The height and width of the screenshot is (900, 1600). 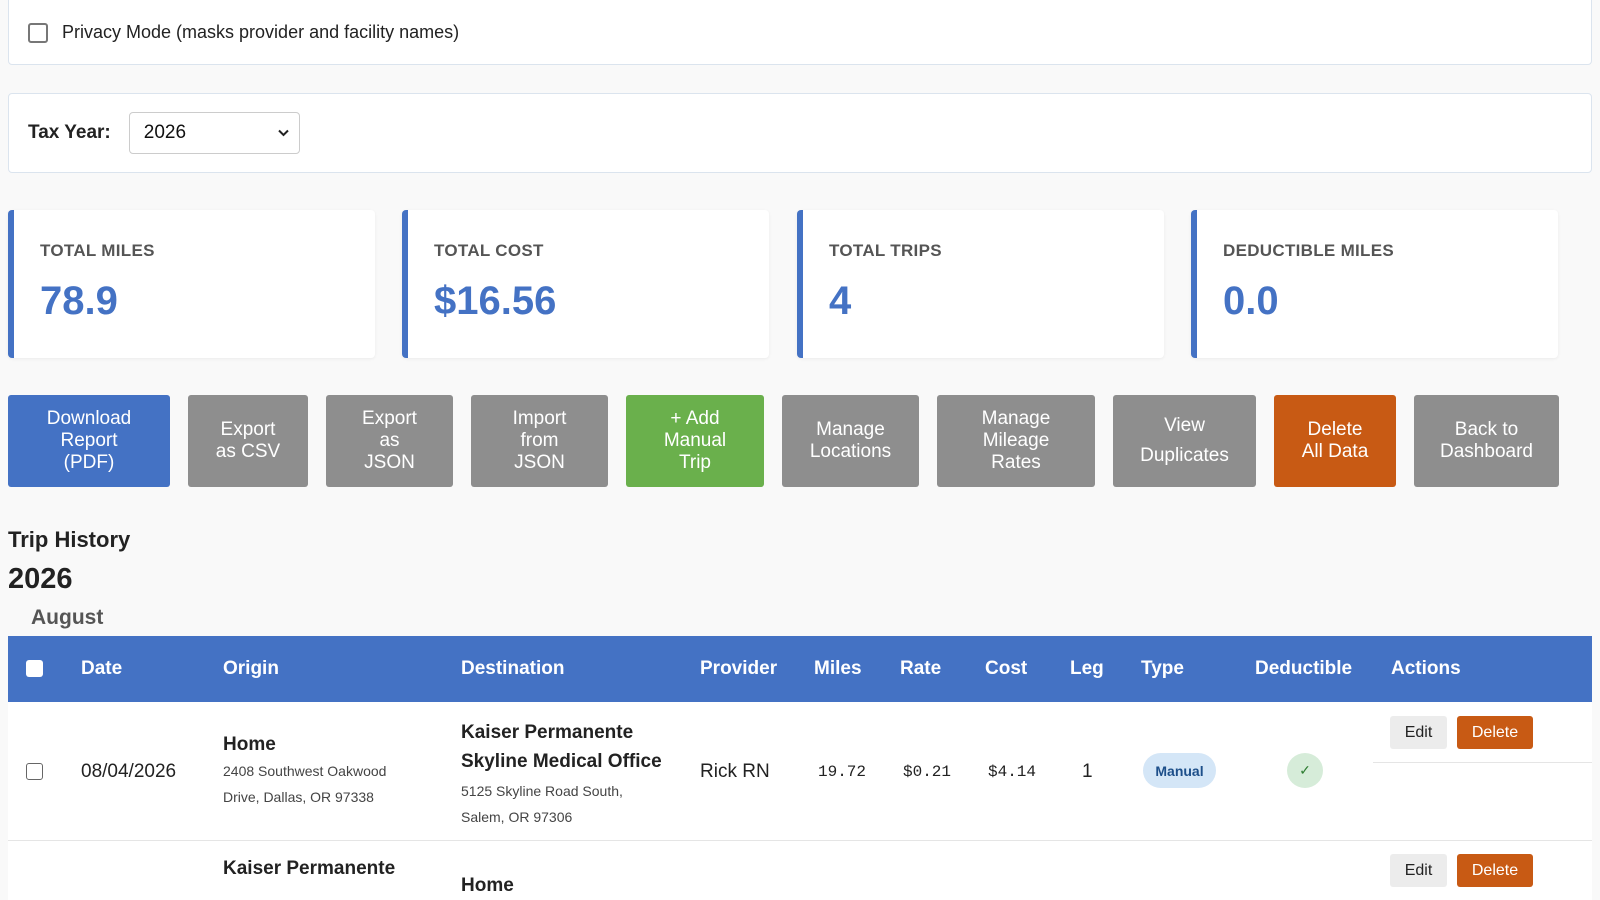 I want to click on trip-cost: $4.14, so click(x=1012, y=772).